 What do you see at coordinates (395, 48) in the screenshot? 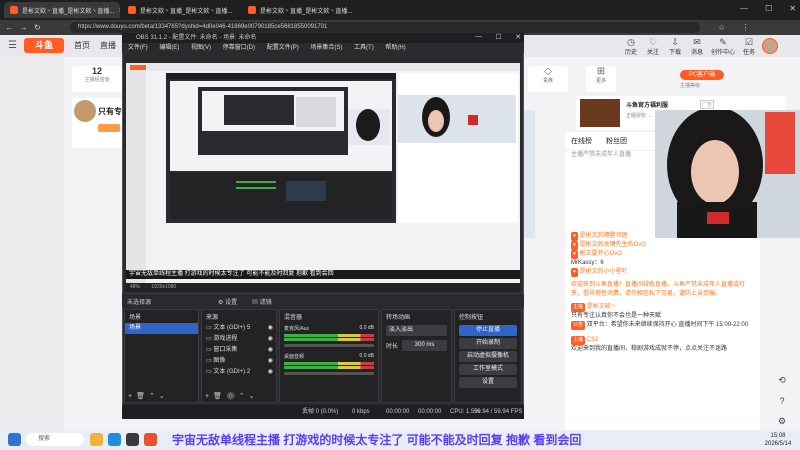
I see `menu-help: 帮助(H)` at bounding box center [395, 48].